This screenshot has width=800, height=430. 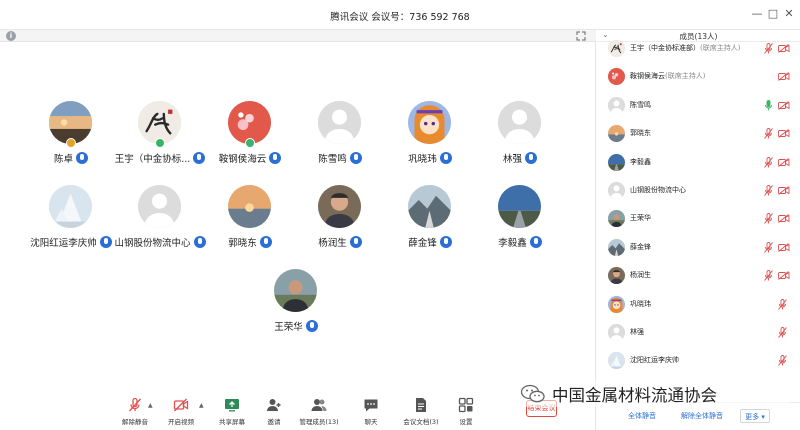 I want to click on maximize-icon: □, so click(x=773, y=14).